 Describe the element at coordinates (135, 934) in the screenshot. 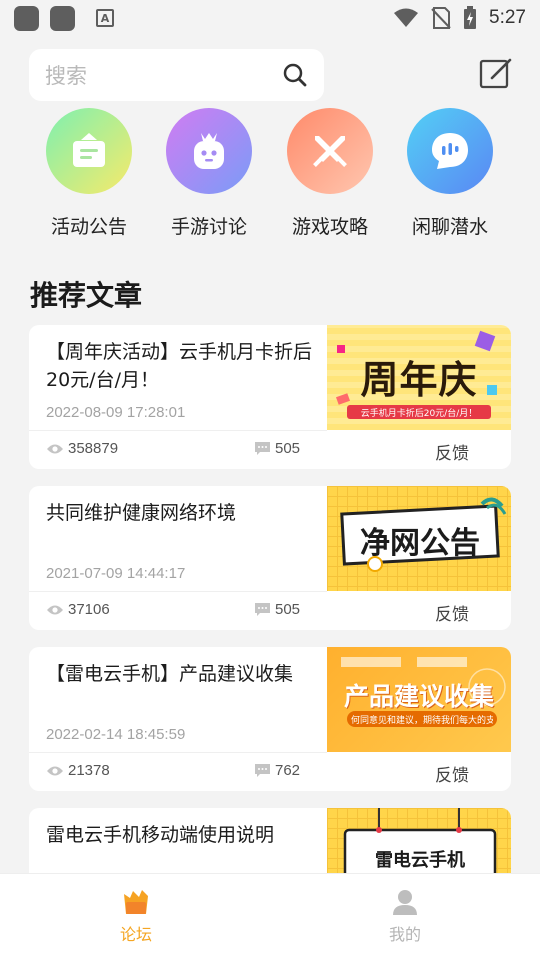

I see `tab-label: 论坛` at that location.